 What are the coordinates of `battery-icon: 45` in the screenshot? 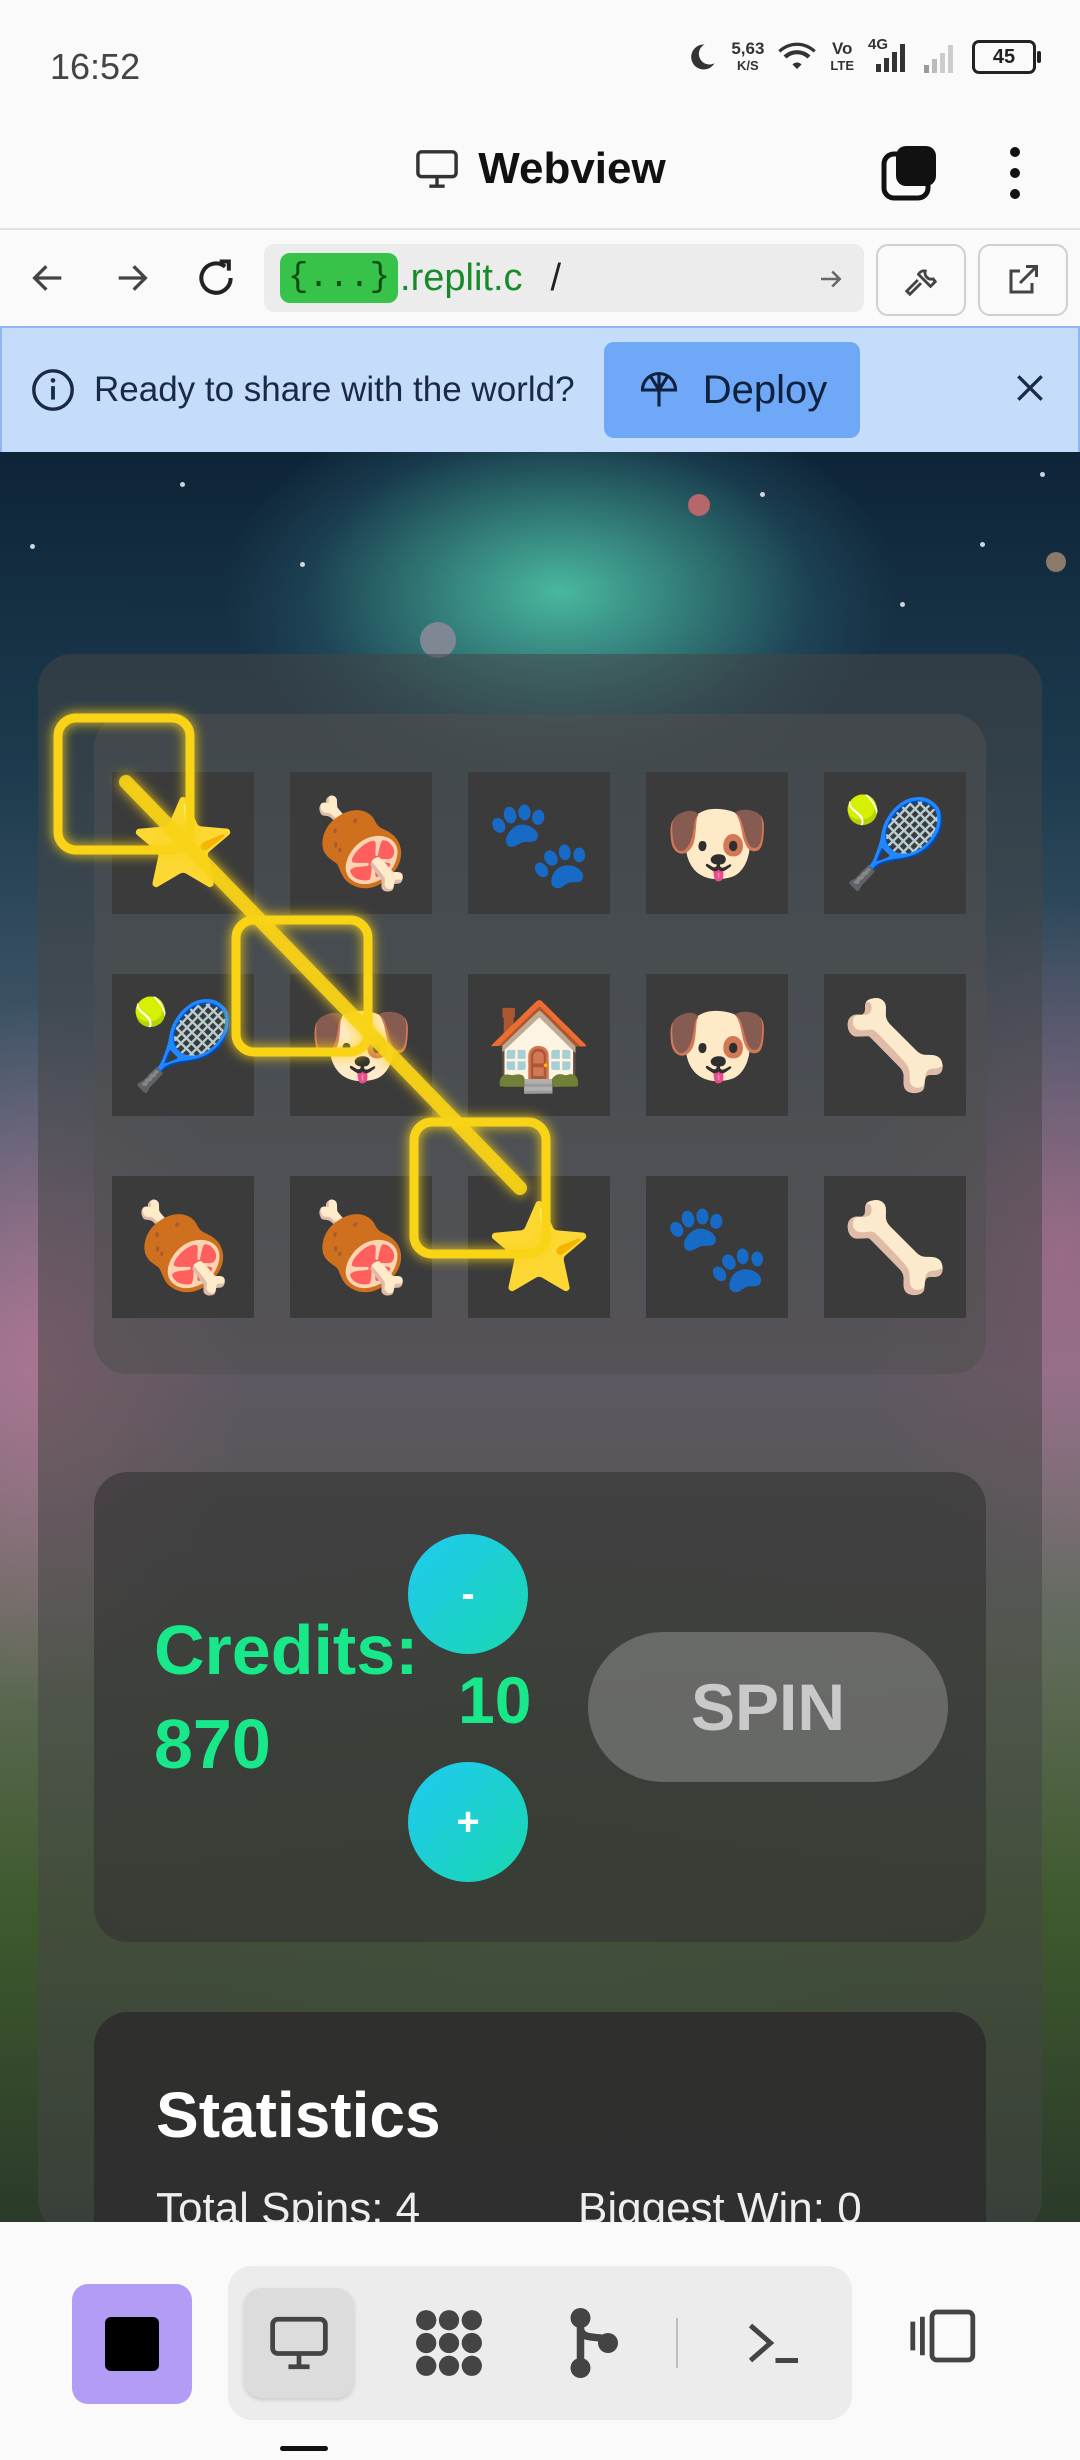 It's located at (1006, 57).